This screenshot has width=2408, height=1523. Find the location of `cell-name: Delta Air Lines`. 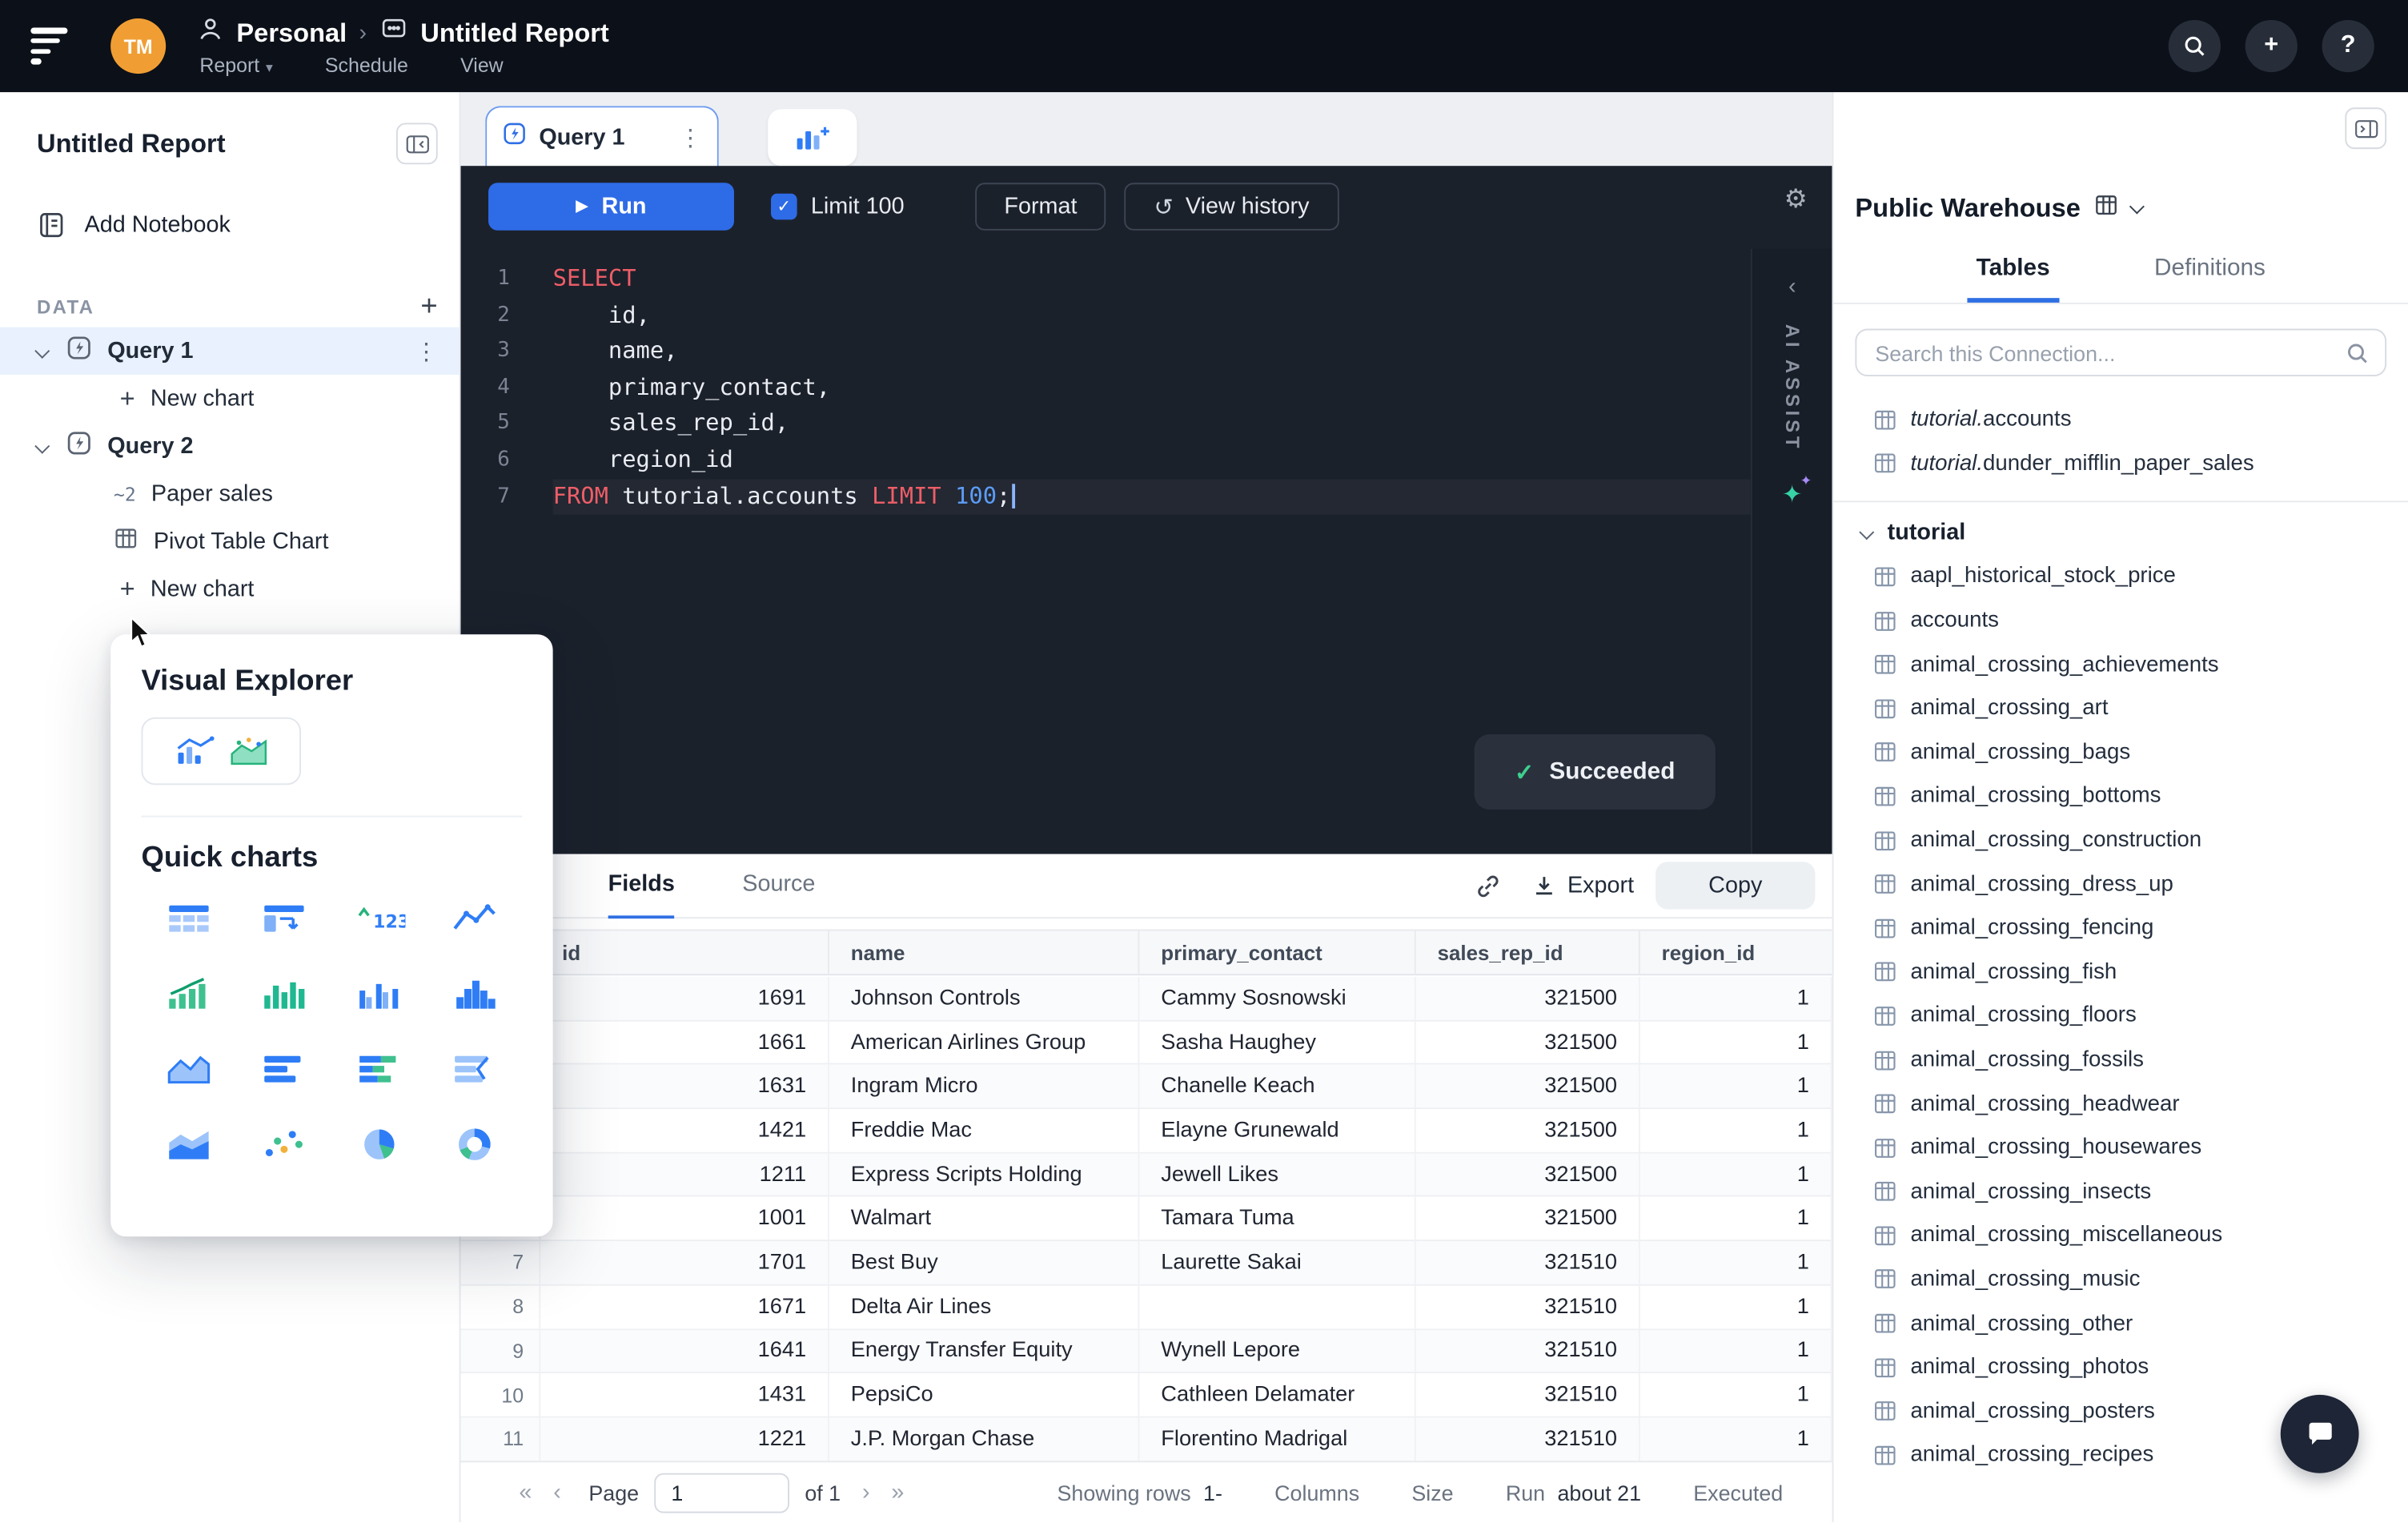

cell-name: Delta Air Lines is located at coordinates (984, 1306).